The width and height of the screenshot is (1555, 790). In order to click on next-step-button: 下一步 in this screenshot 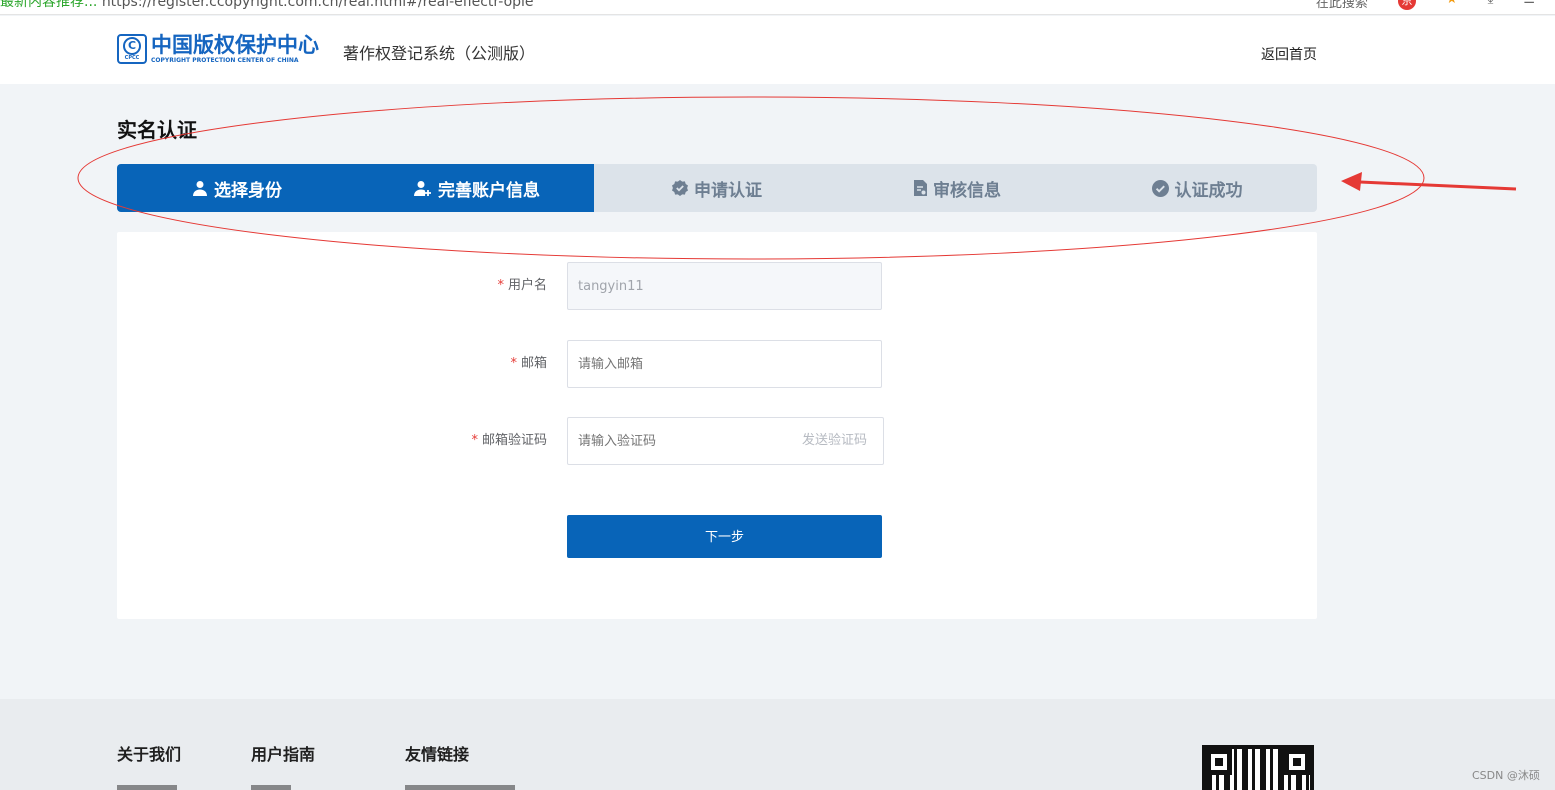, I will do `click(724, 536)`.